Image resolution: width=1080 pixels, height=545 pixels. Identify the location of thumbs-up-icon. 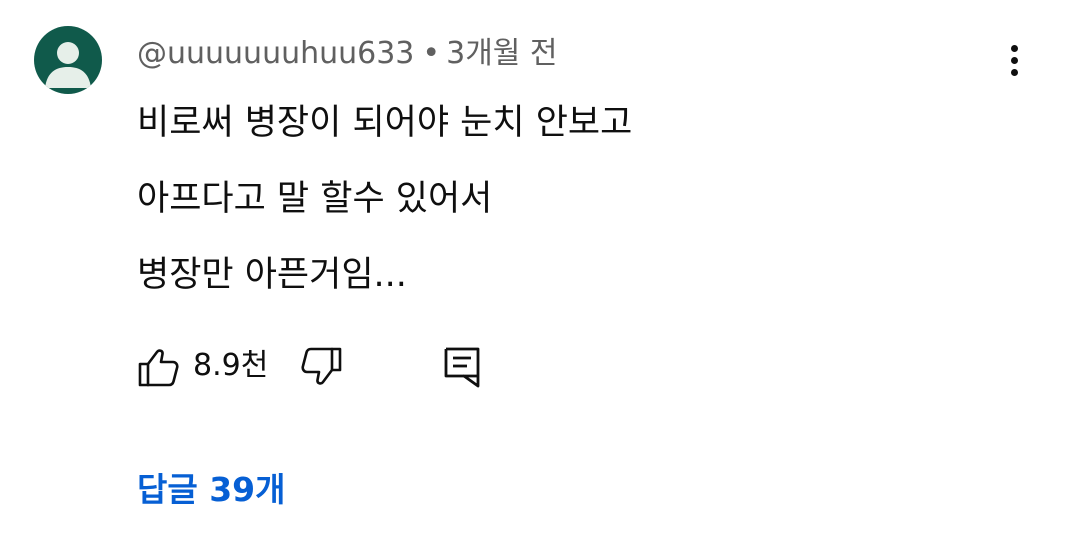
(158, 368).